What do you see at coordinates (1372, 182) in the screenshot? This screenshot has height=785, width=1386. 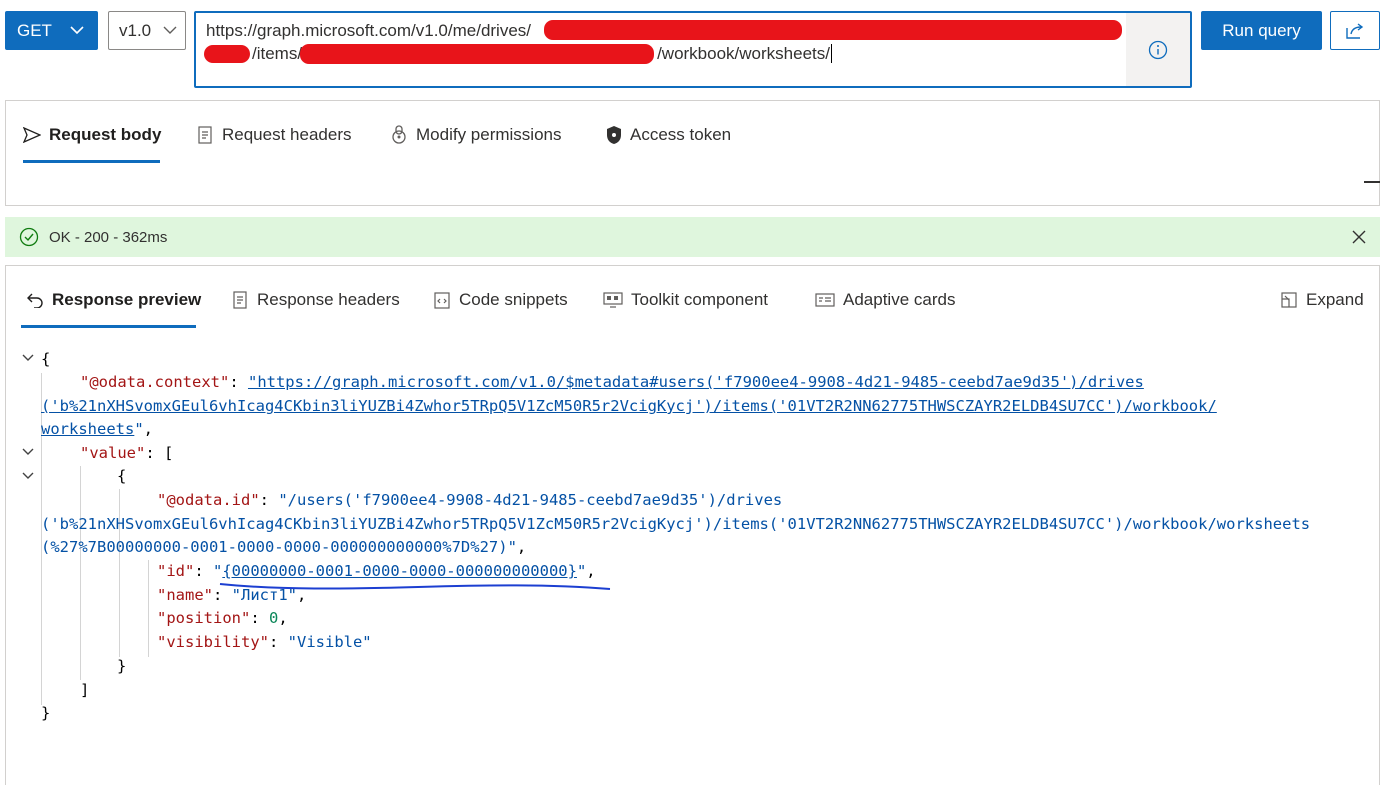 I see `resize-handle` at bounding box center [1372, 182].